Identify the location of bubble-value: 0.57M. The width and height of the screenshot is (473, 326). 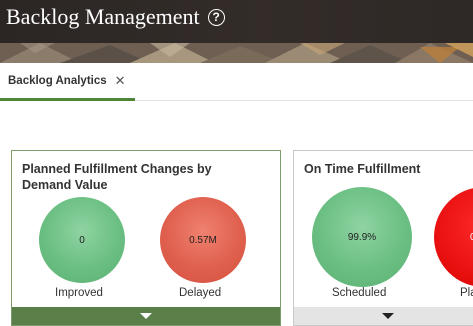
(203, 240).